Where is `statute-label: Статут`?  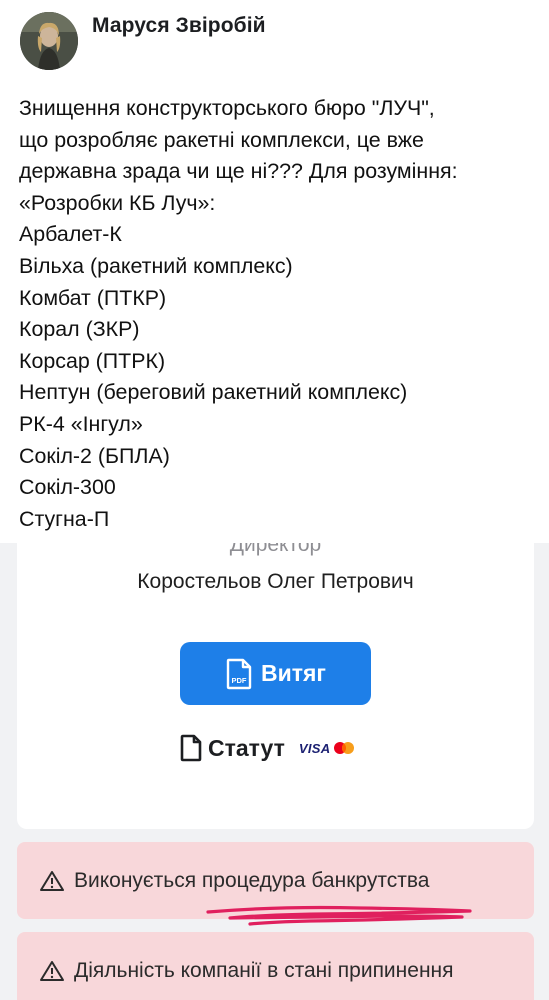 statute-label: Статут is located at coordinates (246, 747).